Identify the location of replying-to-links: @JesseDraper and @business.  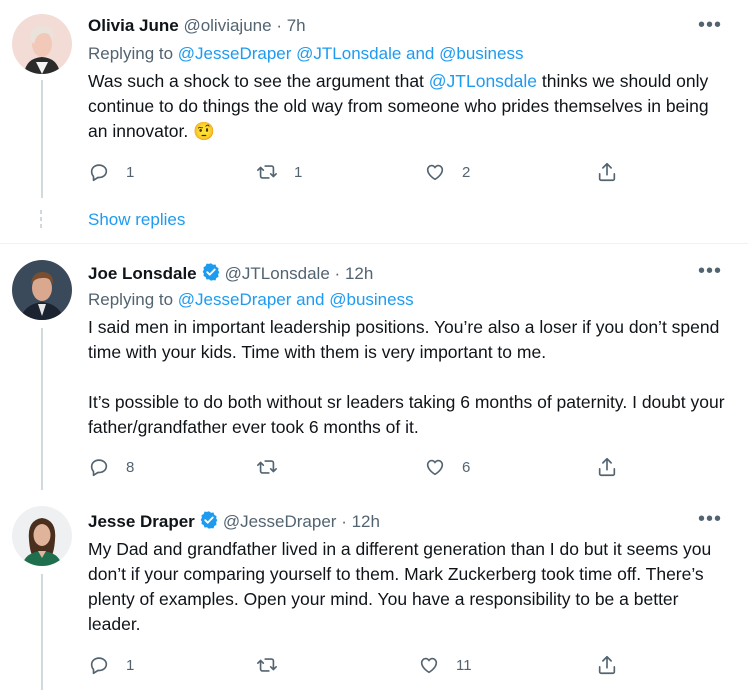
(296, 299).